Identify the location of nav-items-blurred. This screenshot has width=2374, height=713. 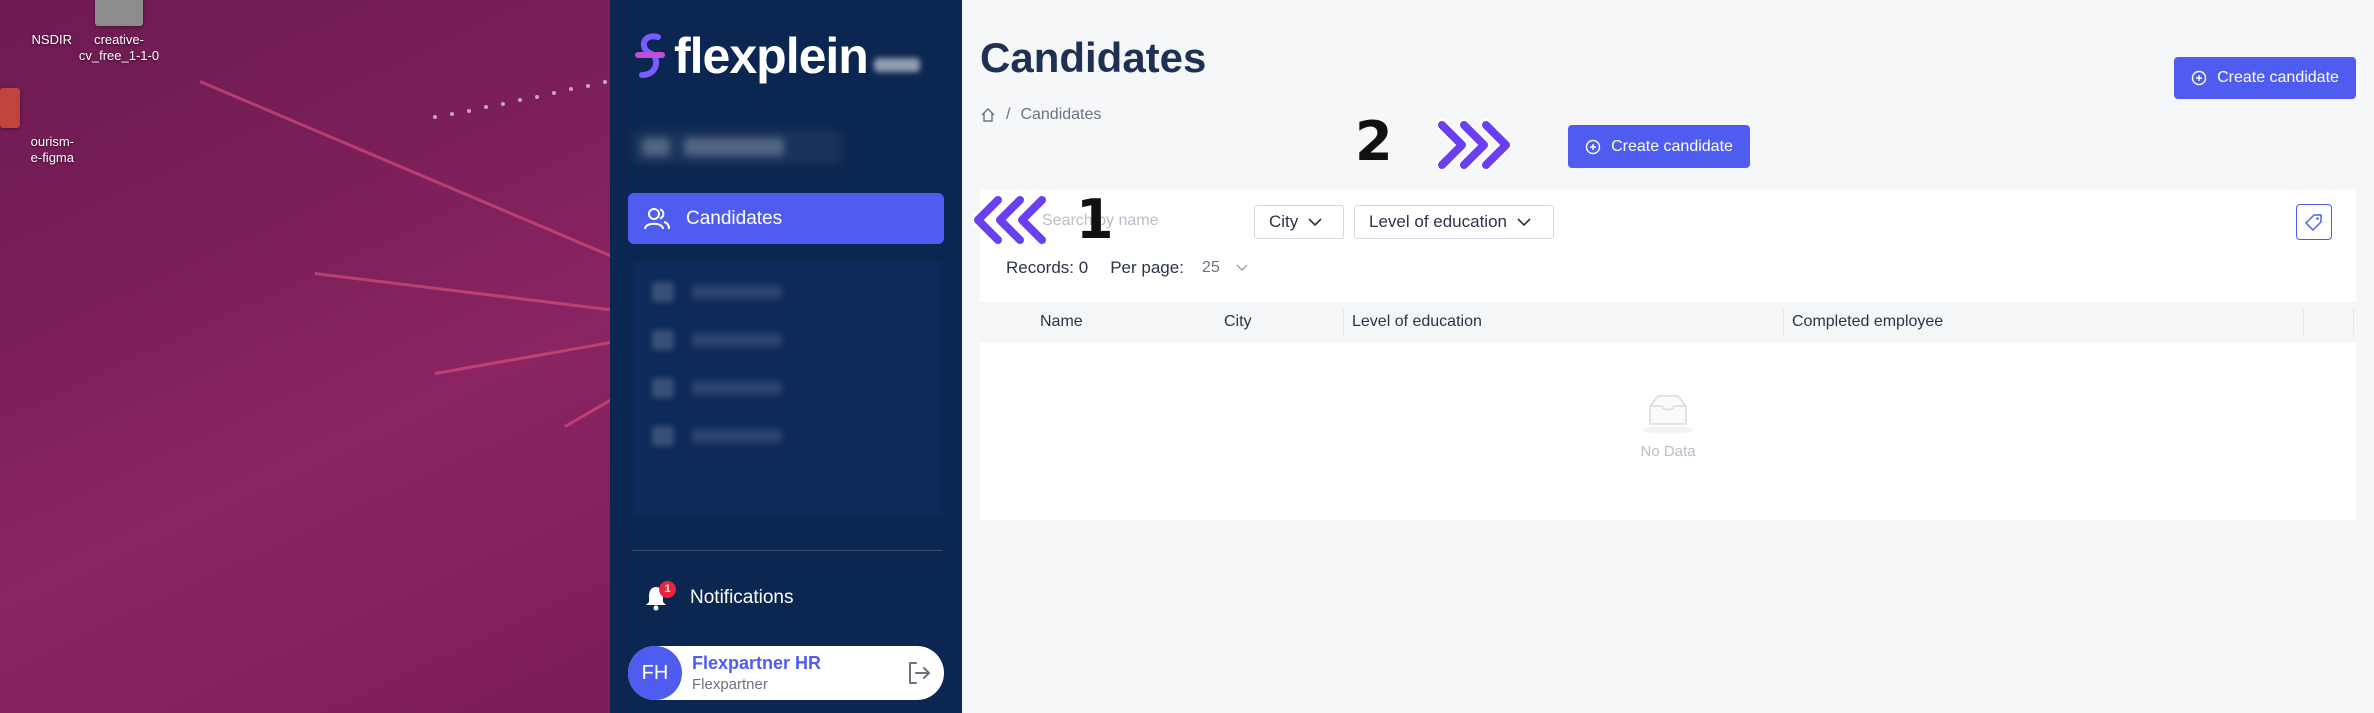
(787, 389).